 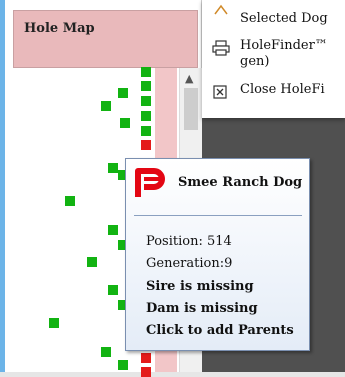 What do you see at coordinates (189, 241) in the screenshot?
I see `tooltip-position: Position: 514` at bounding box center [189, 241].